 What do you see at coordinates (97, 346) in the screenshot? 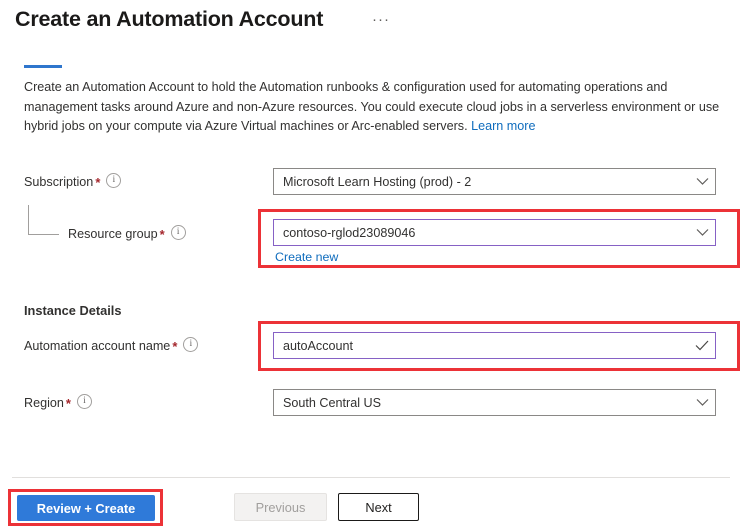
I see `automation-account-name-label-text: Automation account name` at bounding box center [97, 346].